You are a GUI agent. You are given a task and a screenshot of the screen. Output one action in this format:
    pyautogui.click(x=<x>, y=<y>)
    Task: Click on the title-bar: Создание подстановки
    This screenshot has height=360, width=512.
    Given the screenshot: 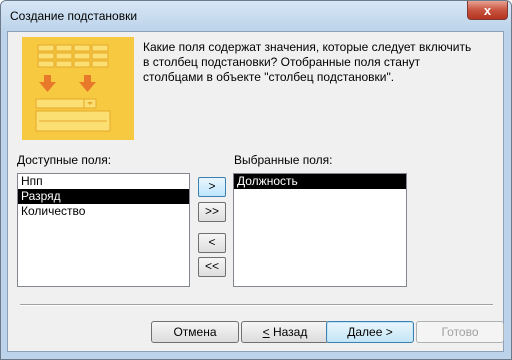 What is the action you would take?
    pyautogui.click(x=256, y=16)
    